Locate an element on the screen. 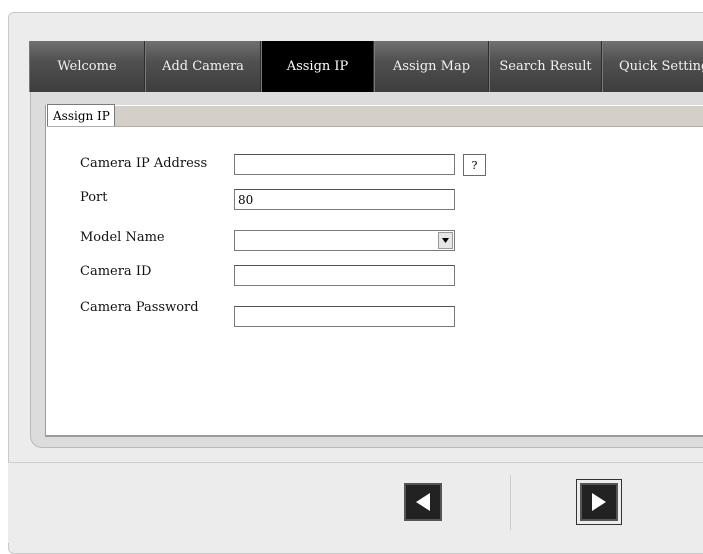 The image size is (703, 554). port-label: Port is located at coordinates (94, 197).